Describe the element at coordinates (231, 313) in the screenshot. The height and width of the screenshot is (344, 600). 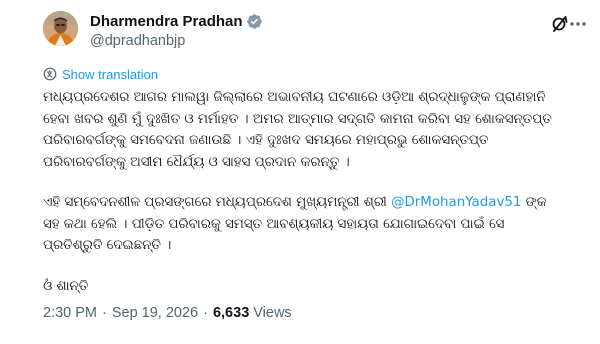
I see `views-count: 6,633` at that location.